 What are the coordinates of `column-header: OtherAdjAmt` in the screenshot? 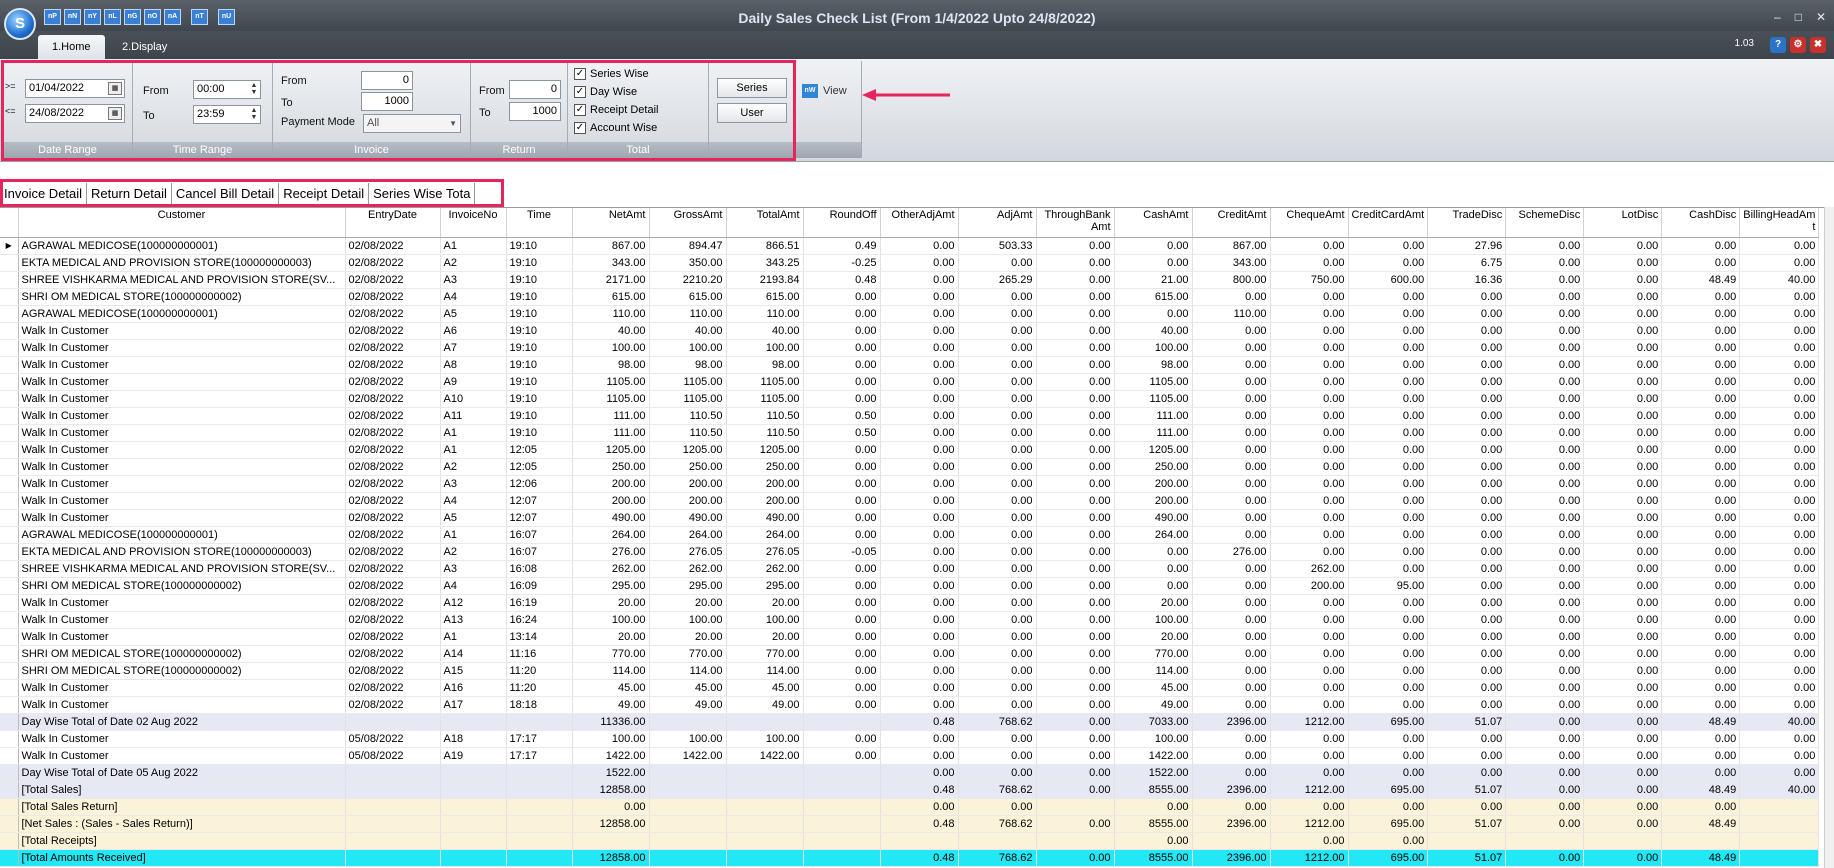 It's located at (919, 223).